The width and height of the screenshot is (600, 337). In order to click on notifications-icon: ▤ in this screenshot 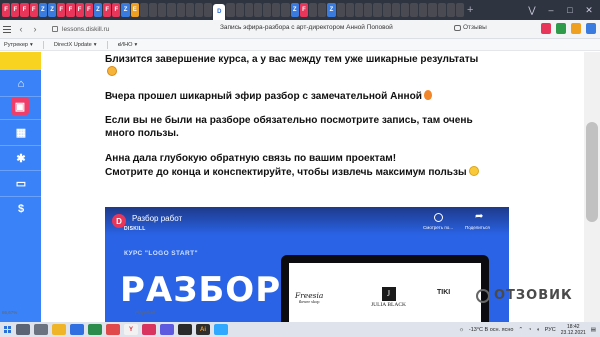, I will do `click(593, 330)`.